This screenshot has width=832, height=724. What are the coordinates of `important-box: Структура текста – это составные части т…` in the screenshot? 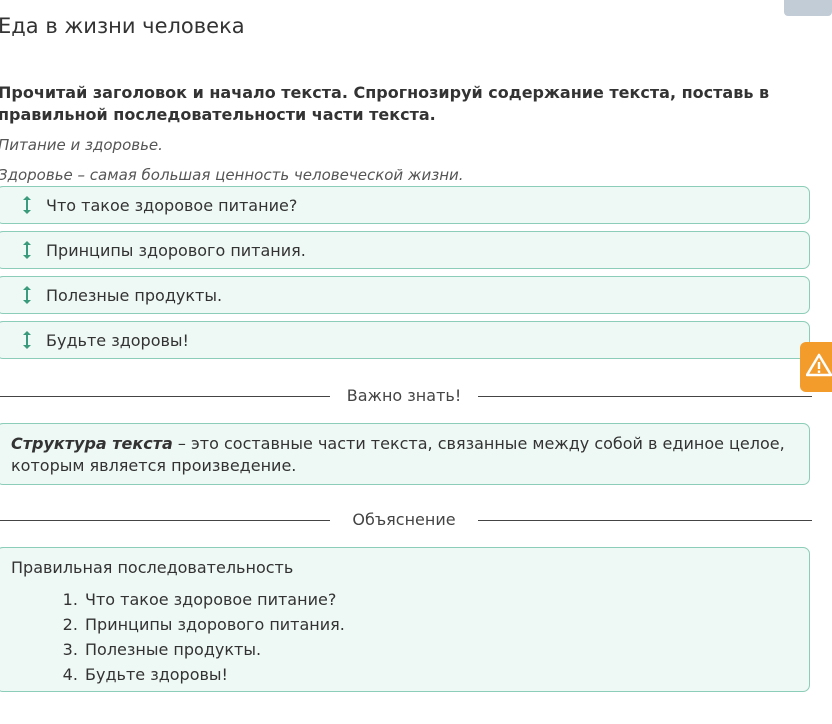 It's located at (405, 454).